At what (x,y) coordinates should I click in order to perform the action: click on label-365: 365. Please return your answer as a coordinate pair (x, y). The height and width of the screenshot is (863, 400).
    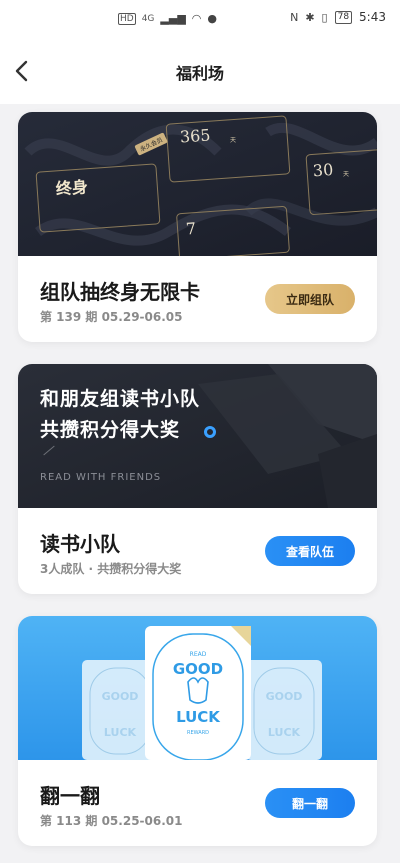
    Looking at the image, I should click on (195, 135).